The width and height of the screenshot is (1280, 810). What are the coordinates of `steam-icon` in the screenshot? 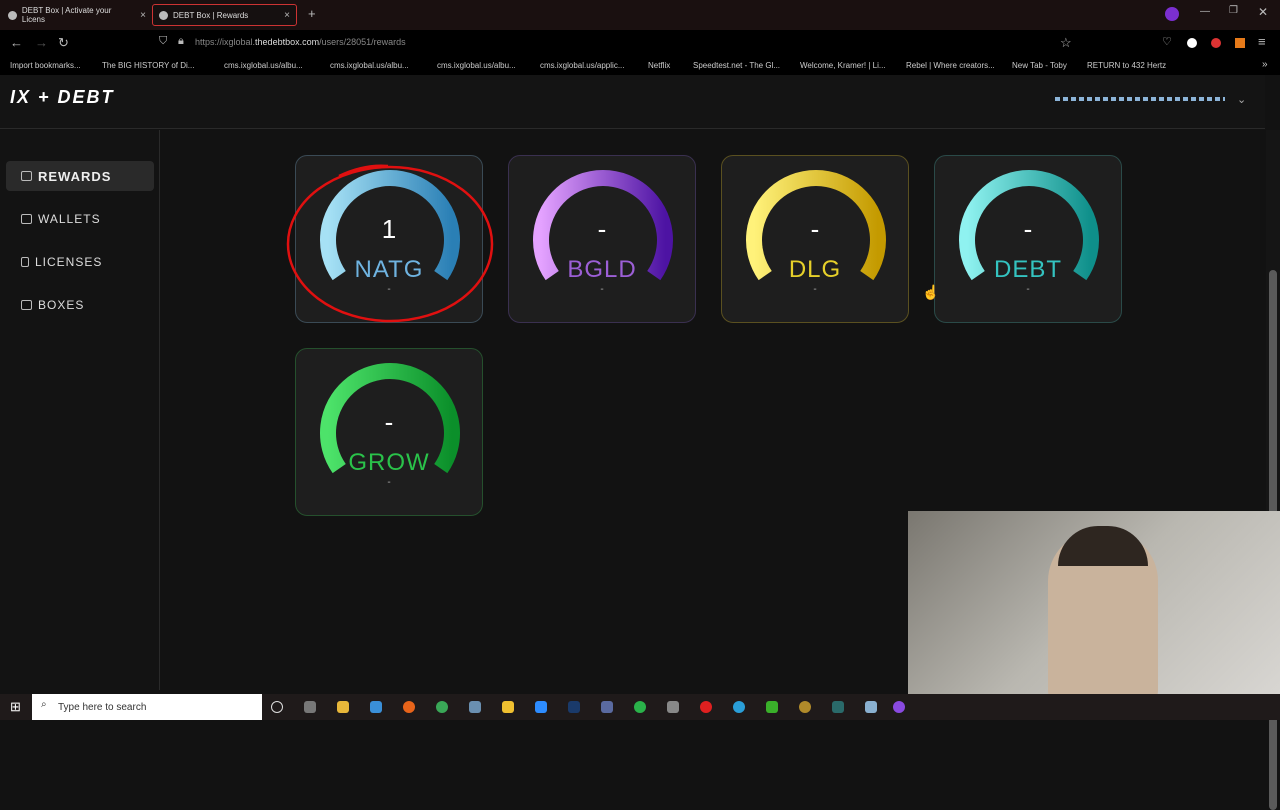 It's located at (574, 707).